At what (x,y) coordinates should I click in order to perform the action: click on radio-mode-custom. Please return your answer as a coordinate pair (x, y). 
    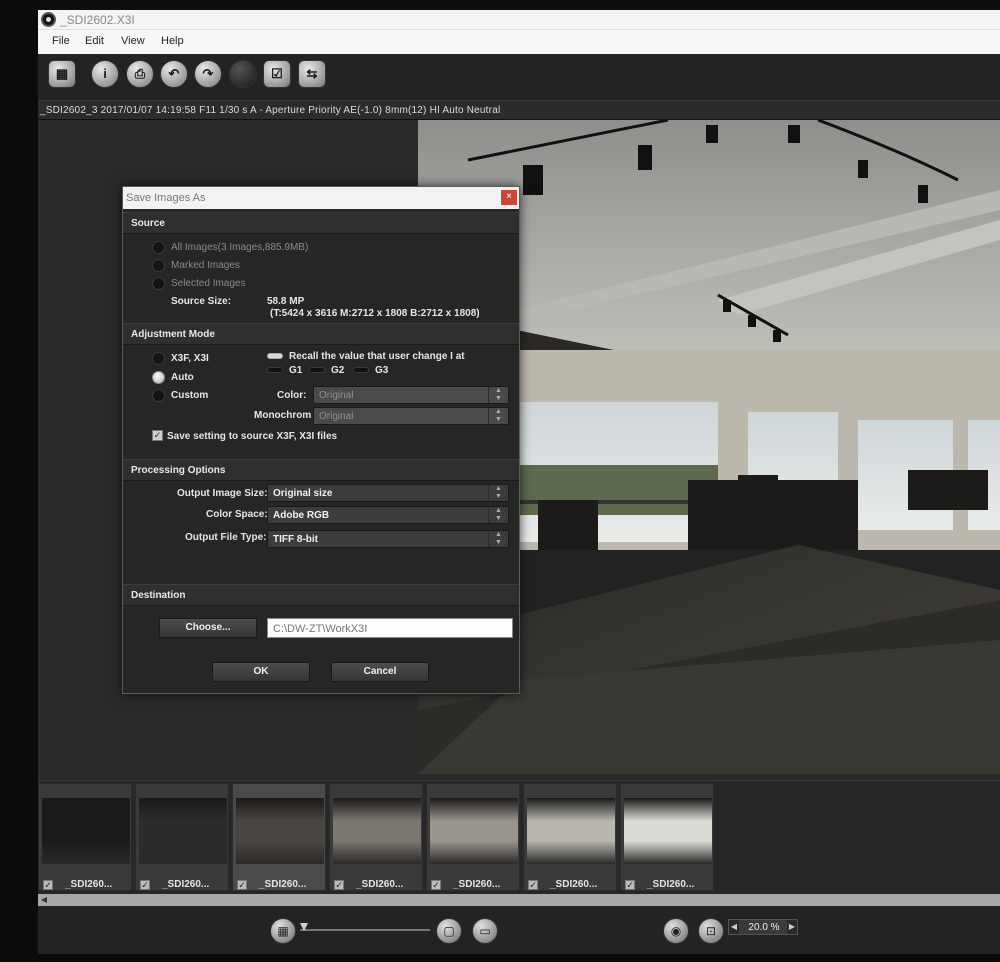
    Looking at the image, I should click on (158, 395).